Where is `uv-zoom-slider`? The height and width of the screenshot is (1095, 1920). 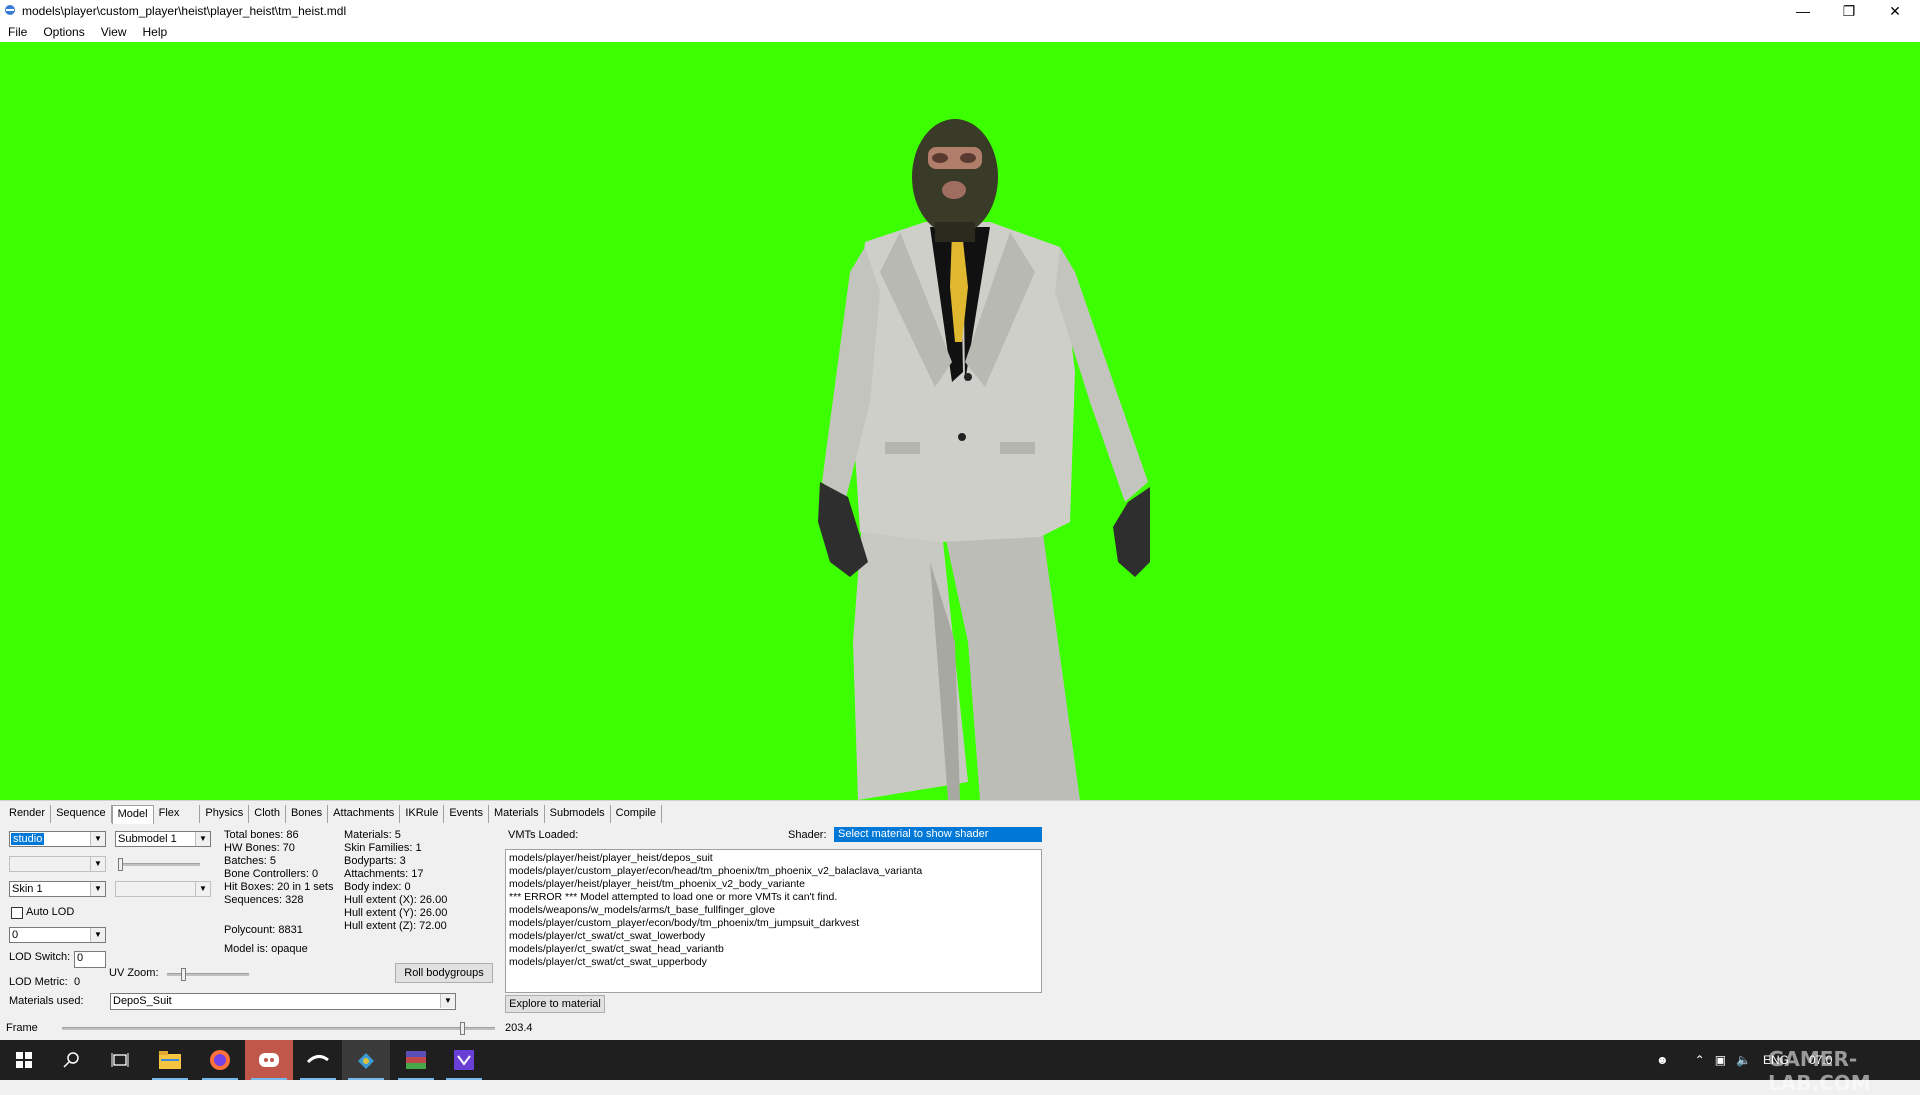
uv-zoom-slider is located at coordinates (208, 974).